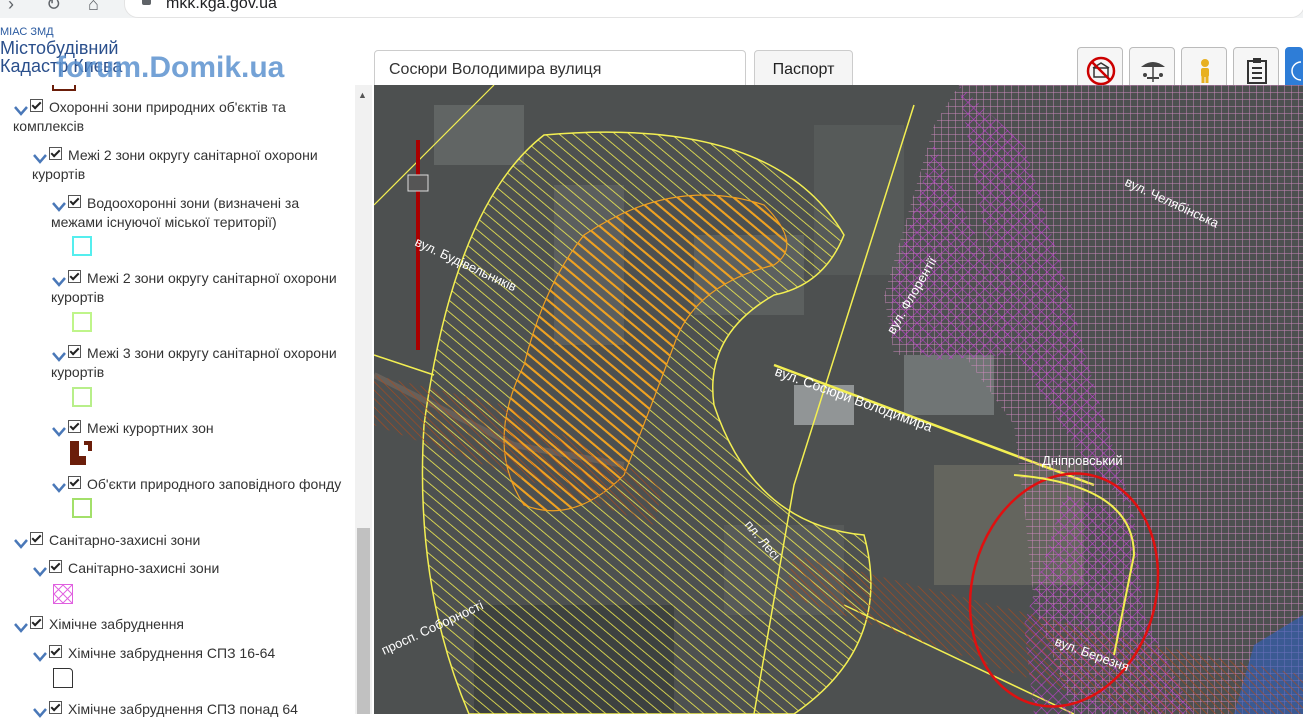 The height and width of the screenshot is (723, 1303). What do you see at coordinates (1205, 71) in the screenshot?
I see `person-icon` at bounding box center [1205, 71].